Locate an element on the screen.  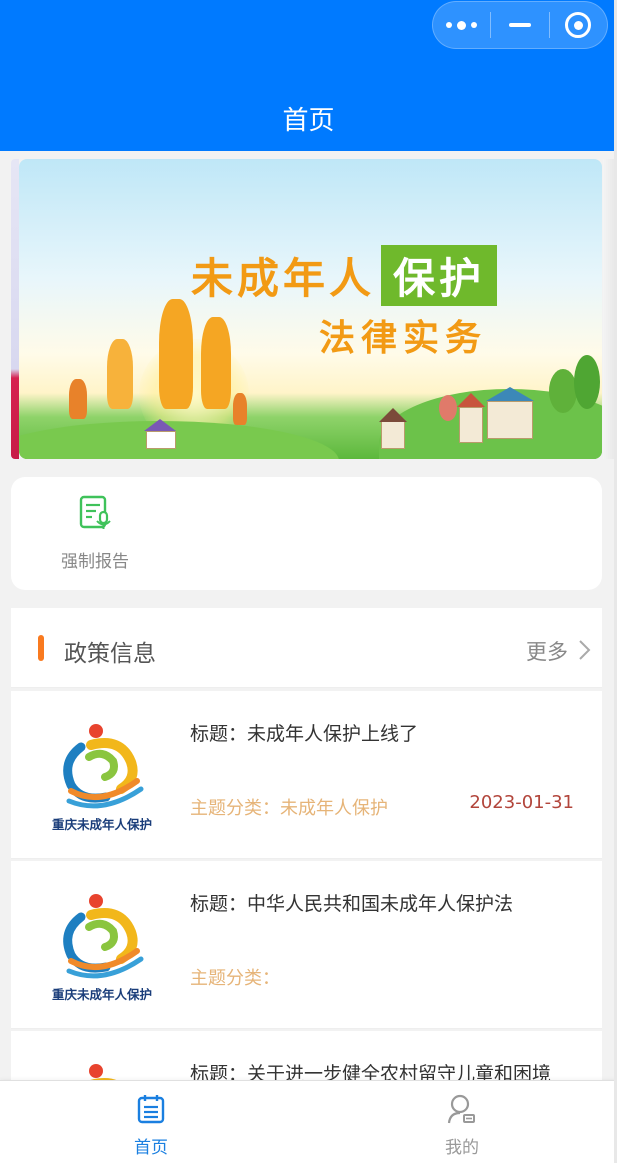
quick-item-label: 强制报告 is located at coordinates (95, 562).